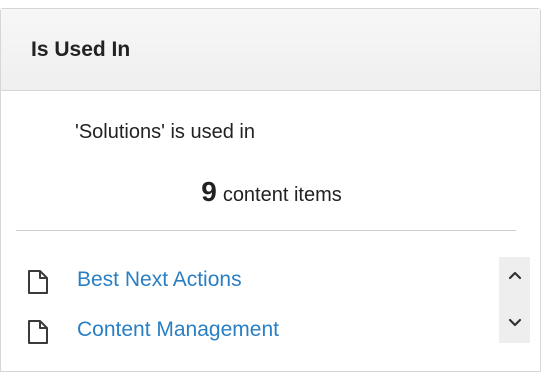 The image size is (541, 372). What do you see at coordinates (165, 132) in the screenshot?
I see `usage-summary-text: 'Solutions' is used in` at bounding box center [165, 132].